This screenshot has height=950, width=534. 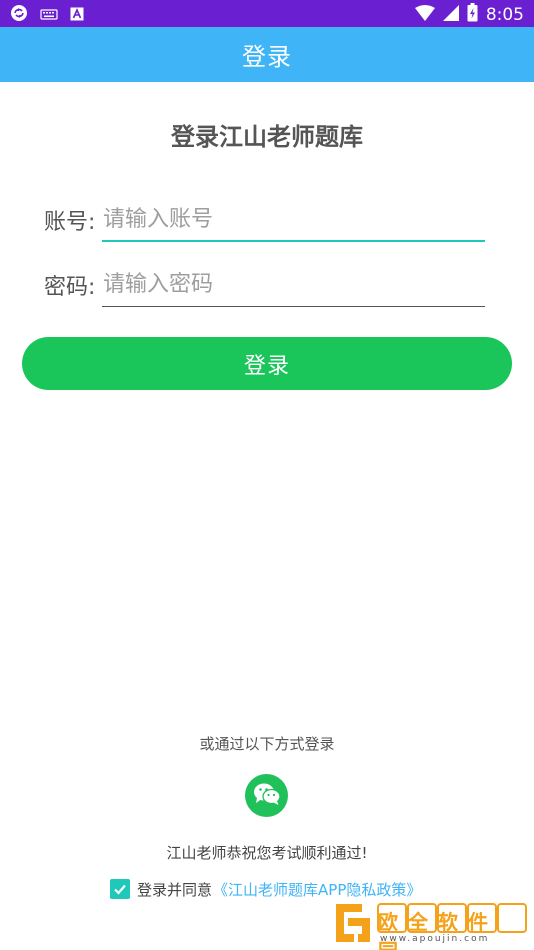 I want to click on wechat-icon, so click(x=267, y=796).